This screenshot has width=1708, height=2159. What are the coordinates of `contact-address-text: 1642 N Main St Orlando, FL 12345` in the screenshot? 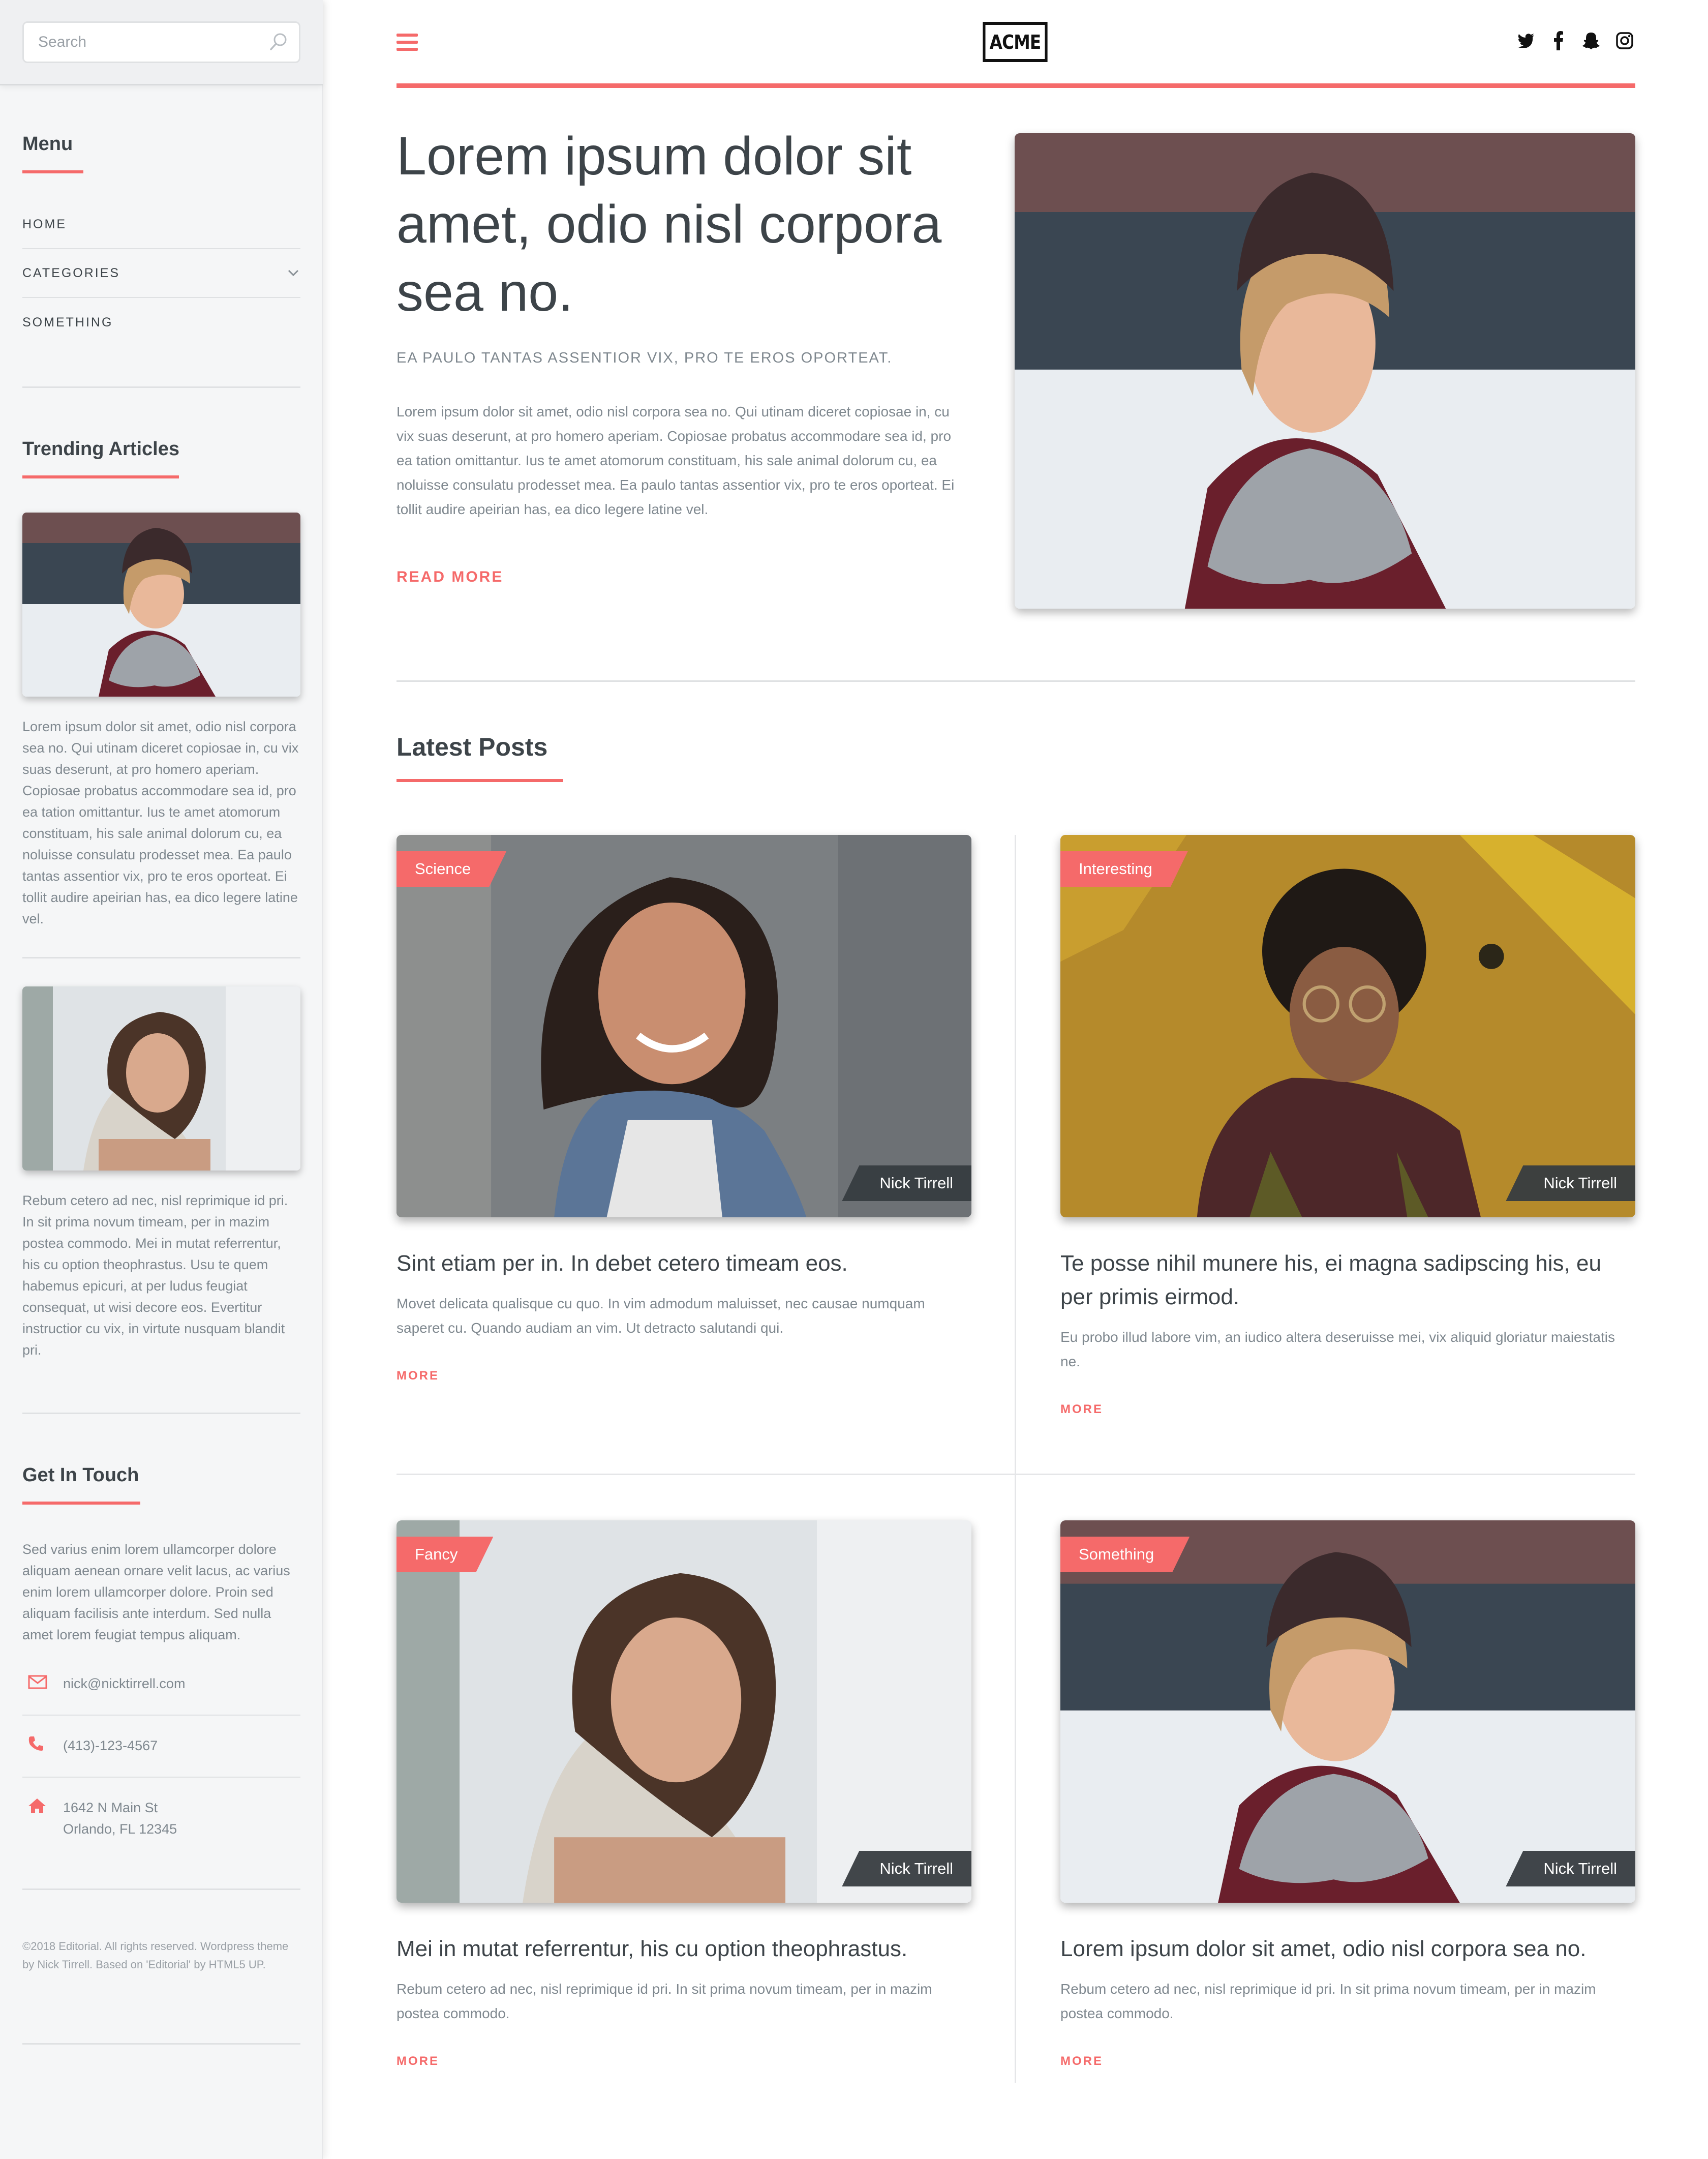 It's located at (120, 1818).